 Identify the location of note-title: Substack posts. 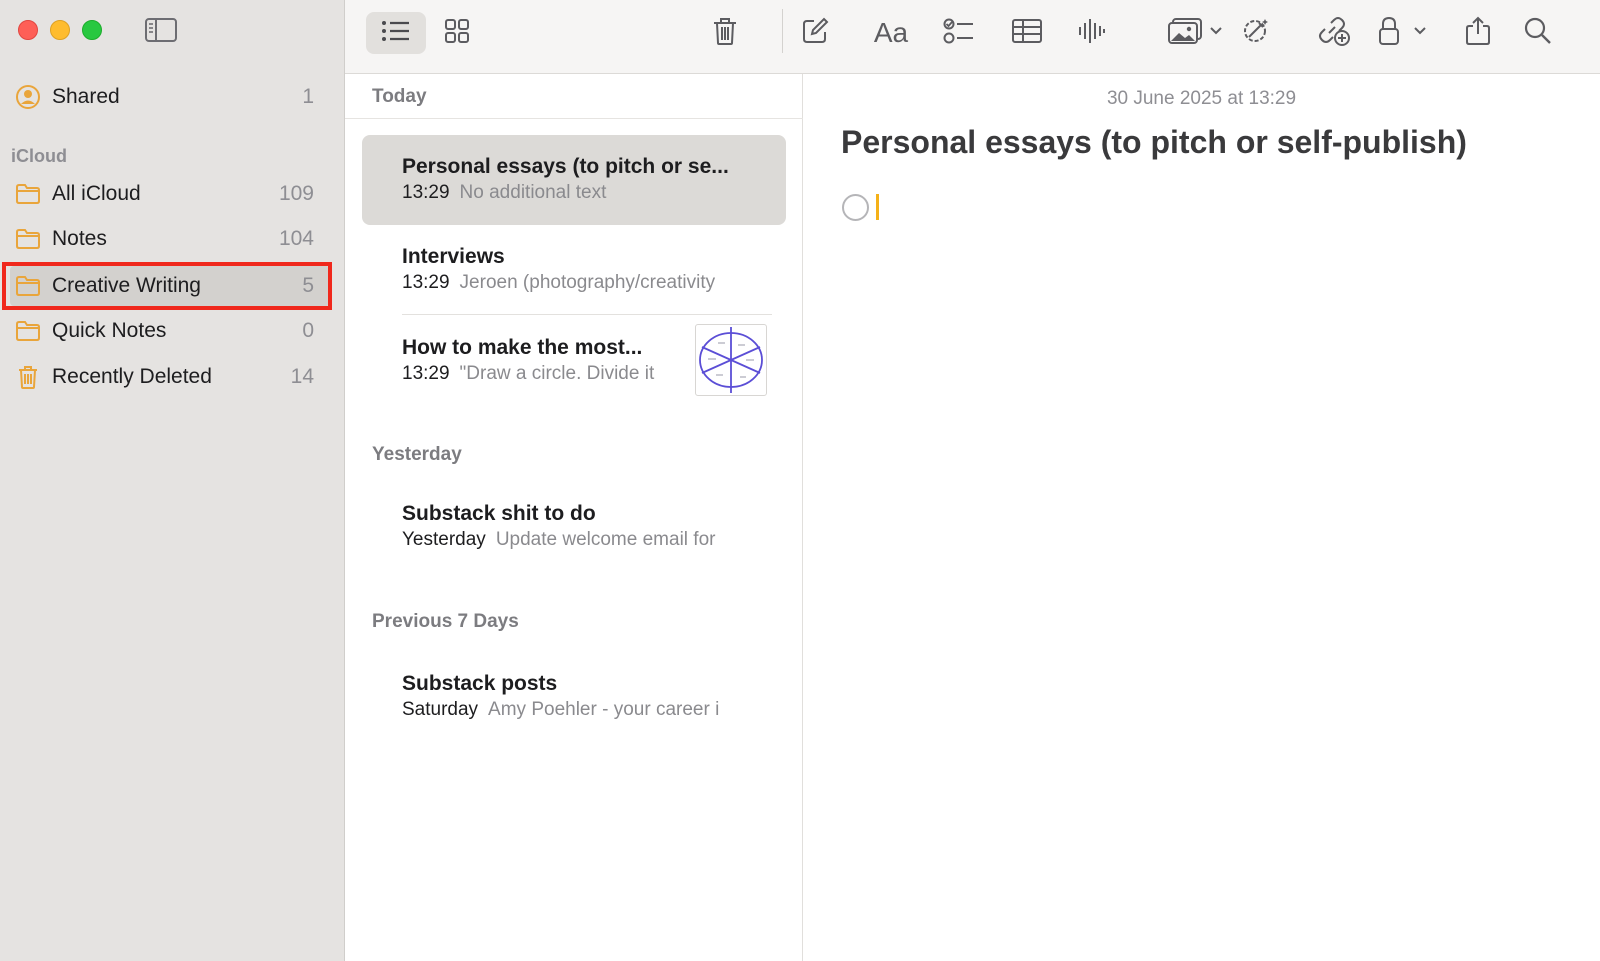
(480, 683).